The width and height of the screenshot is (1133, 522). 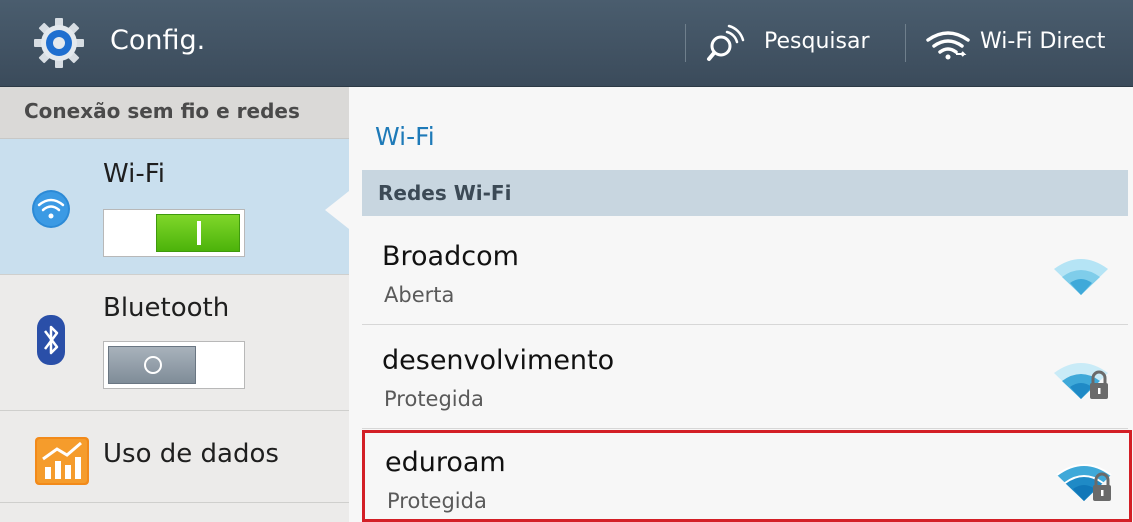 I want to click on network-name: eduroam, so click(x=445, y=462).